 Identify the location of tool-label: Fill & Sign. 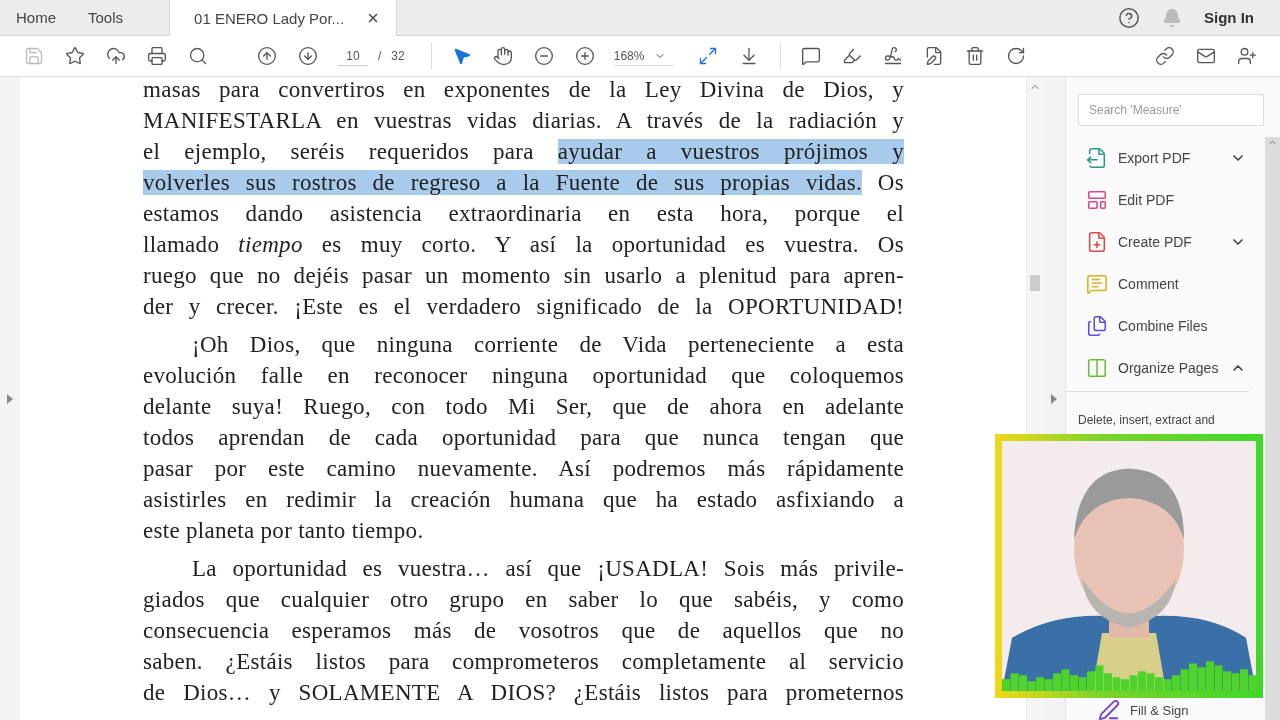
(1159, 710).